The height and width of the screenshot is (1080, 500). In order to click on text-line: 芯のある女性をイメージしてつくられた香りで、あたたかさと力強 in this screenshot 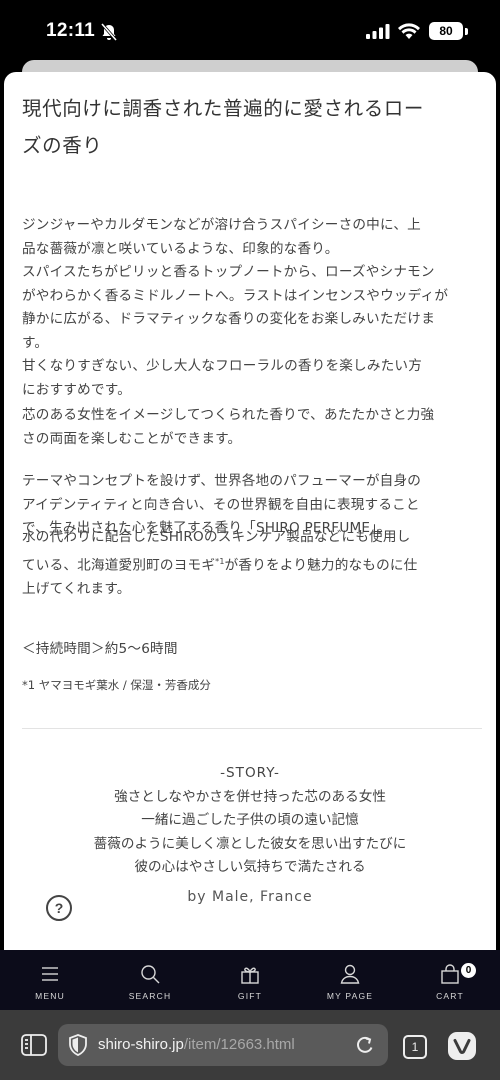, I will do `click(228, 415)`.